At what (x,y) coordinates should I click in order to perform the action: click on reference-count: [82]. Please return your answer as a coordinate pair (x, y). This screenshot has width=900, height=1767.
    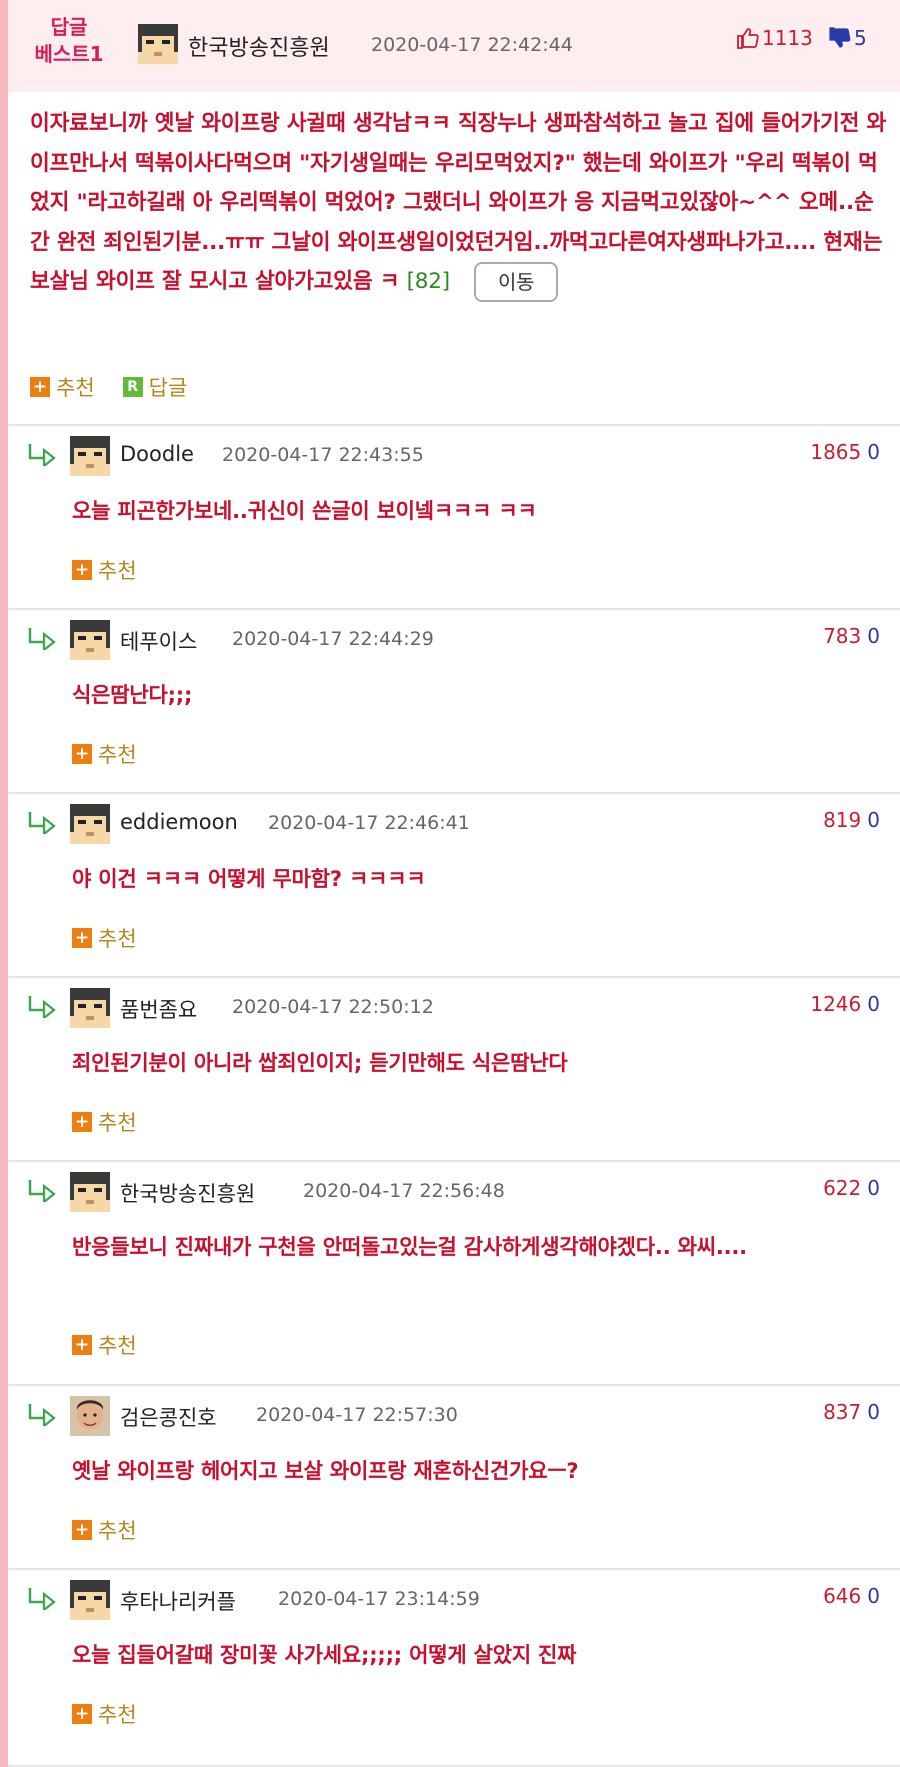
    Looking at the image, I should click on (428, 281).